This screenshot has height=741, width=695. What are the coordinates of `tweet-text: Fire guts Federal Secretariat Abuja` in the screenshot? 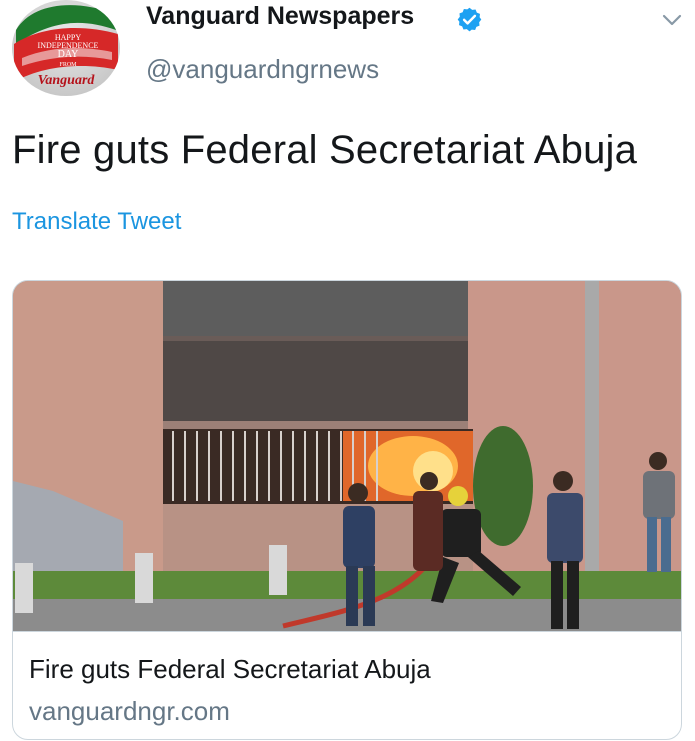 It's located at (325, 150).